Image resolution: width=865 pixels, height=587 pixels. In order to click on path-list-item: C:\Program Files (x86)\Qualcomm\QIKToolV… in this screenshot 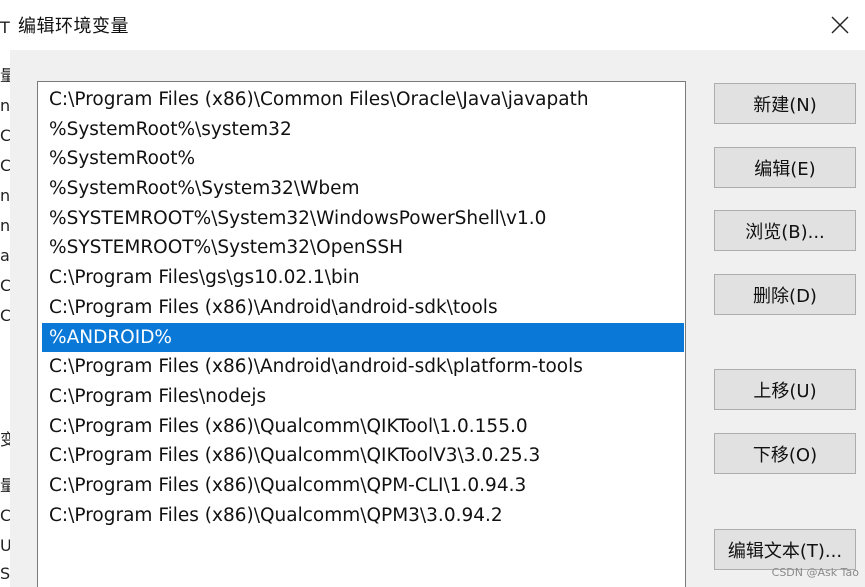, I will do `click(363, 456)`.